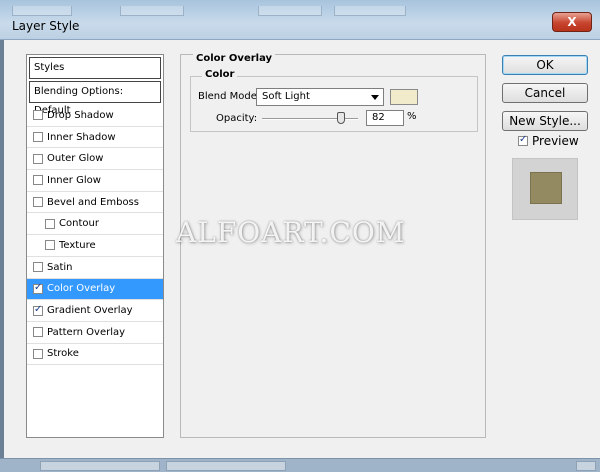  Describe the element at coordinates (340, 118) in the screenshot. I see `opacity-slider-thumb` at that location.